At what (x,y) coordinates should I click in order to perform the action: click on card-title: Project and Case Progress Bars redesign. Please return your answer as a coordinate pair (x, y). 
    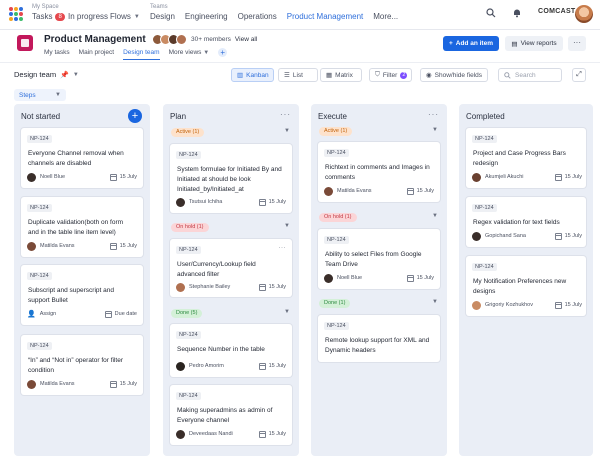
    Looking at the image, I should click on (519, 158).